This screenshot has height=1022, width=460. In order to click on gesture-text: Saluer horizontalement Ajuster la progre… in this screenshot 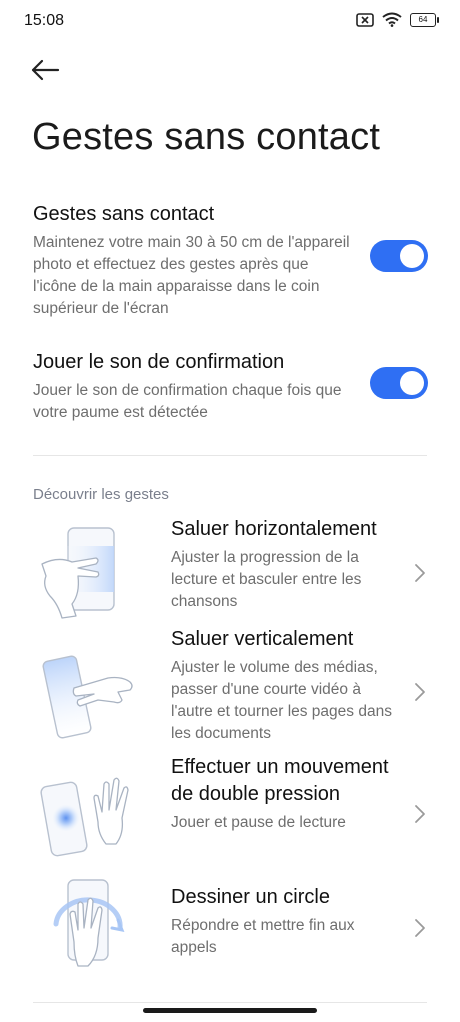, I will do `click(283, 564)`.